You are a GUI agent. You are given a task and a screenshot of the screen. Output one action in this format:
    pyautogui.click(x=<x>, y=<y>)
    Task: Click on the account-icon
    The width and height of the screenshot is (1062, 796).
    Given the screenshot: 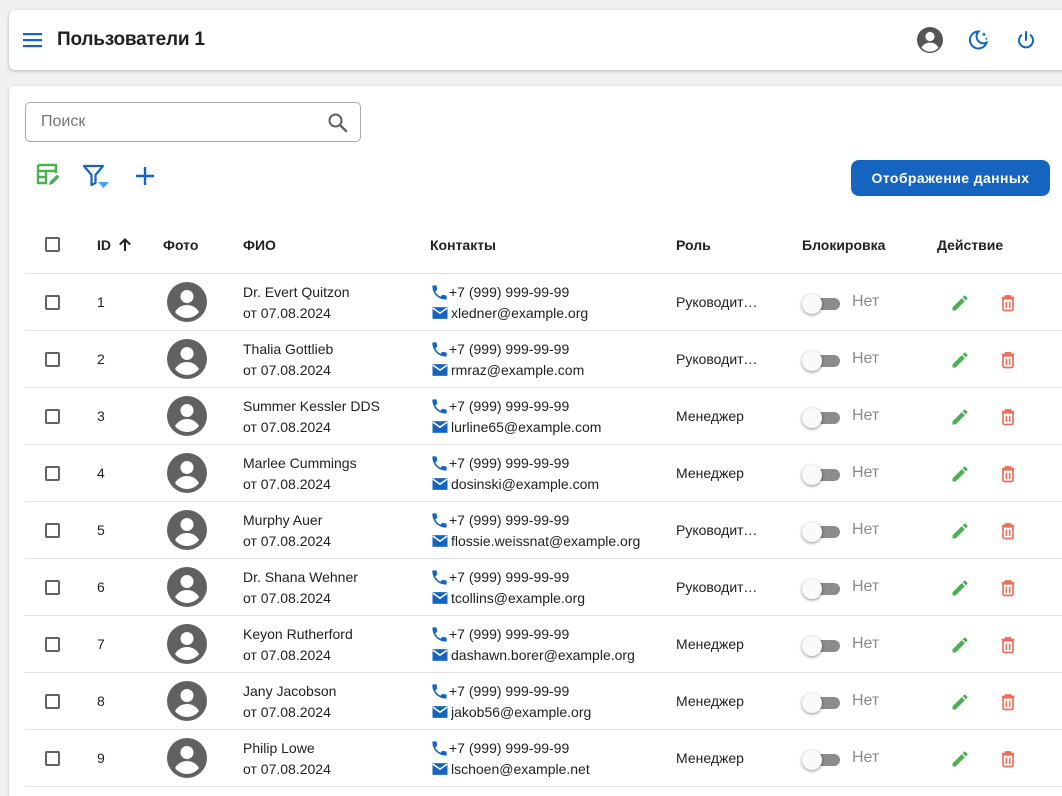 What is the action you would take?
    pyautogui.click(x=930, y=40)
    